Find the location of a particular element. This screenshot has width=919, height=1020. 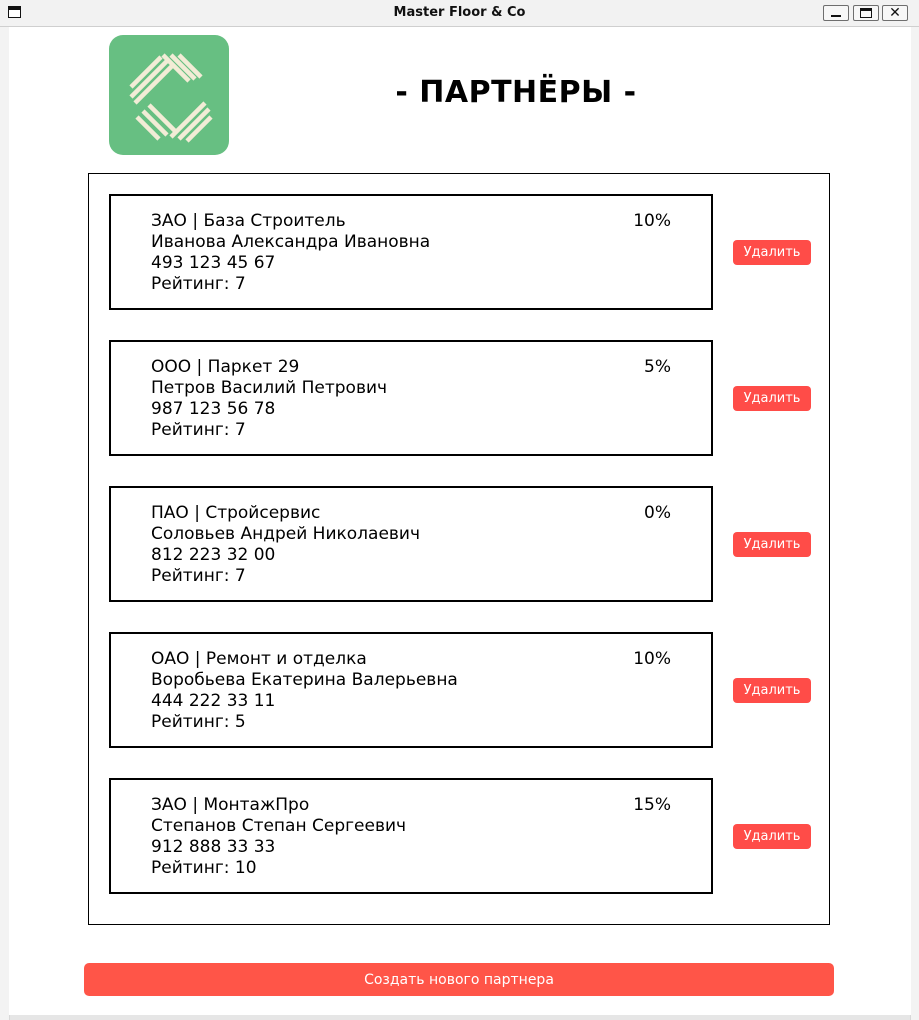

partner-director: Иванова Александра Ивановна is located at coordinates (291, 242).